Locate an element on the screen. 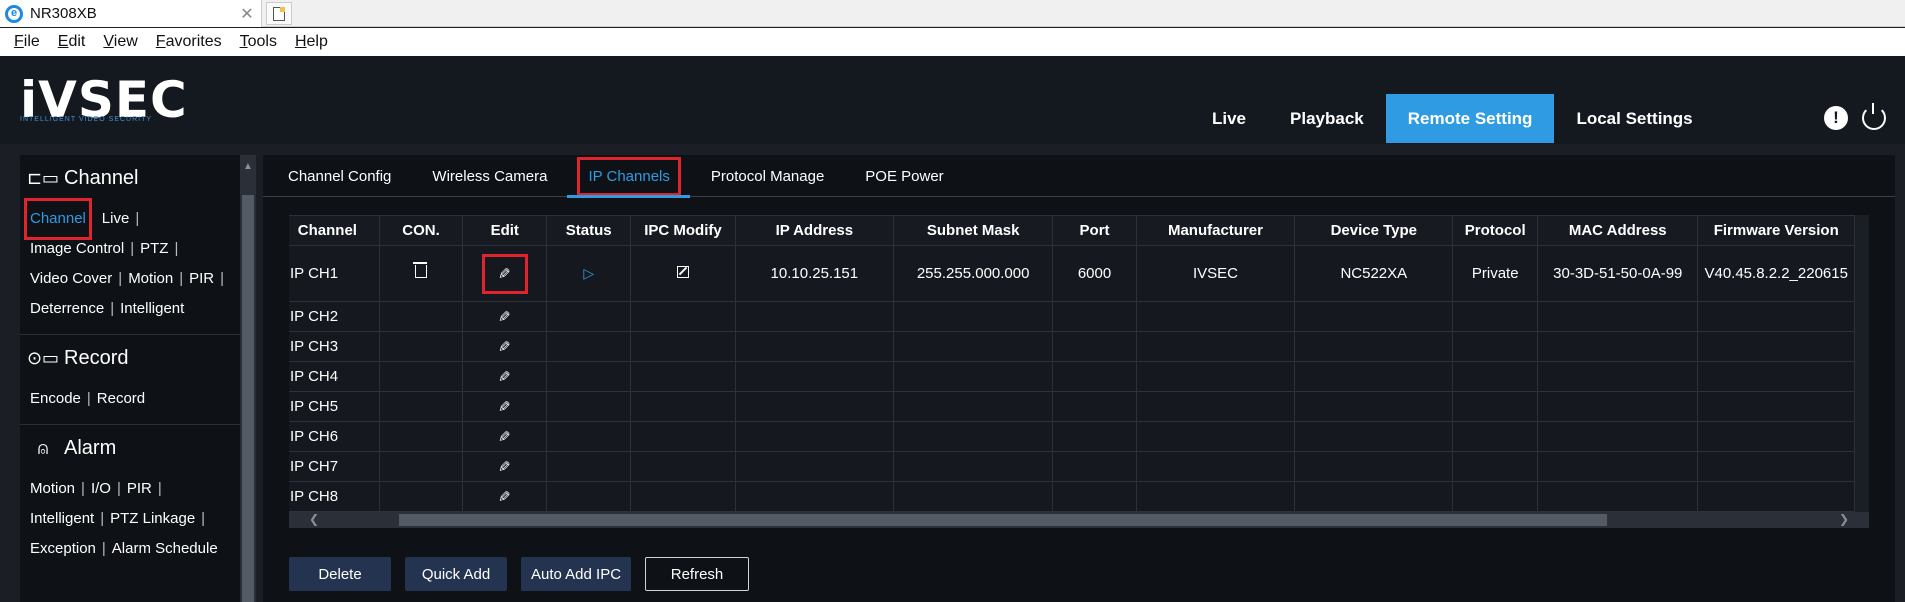 The height and width of the screenshot is (602, 1905). browser-tab: e NR308XB ✕ is located at coordinates (131, 13).